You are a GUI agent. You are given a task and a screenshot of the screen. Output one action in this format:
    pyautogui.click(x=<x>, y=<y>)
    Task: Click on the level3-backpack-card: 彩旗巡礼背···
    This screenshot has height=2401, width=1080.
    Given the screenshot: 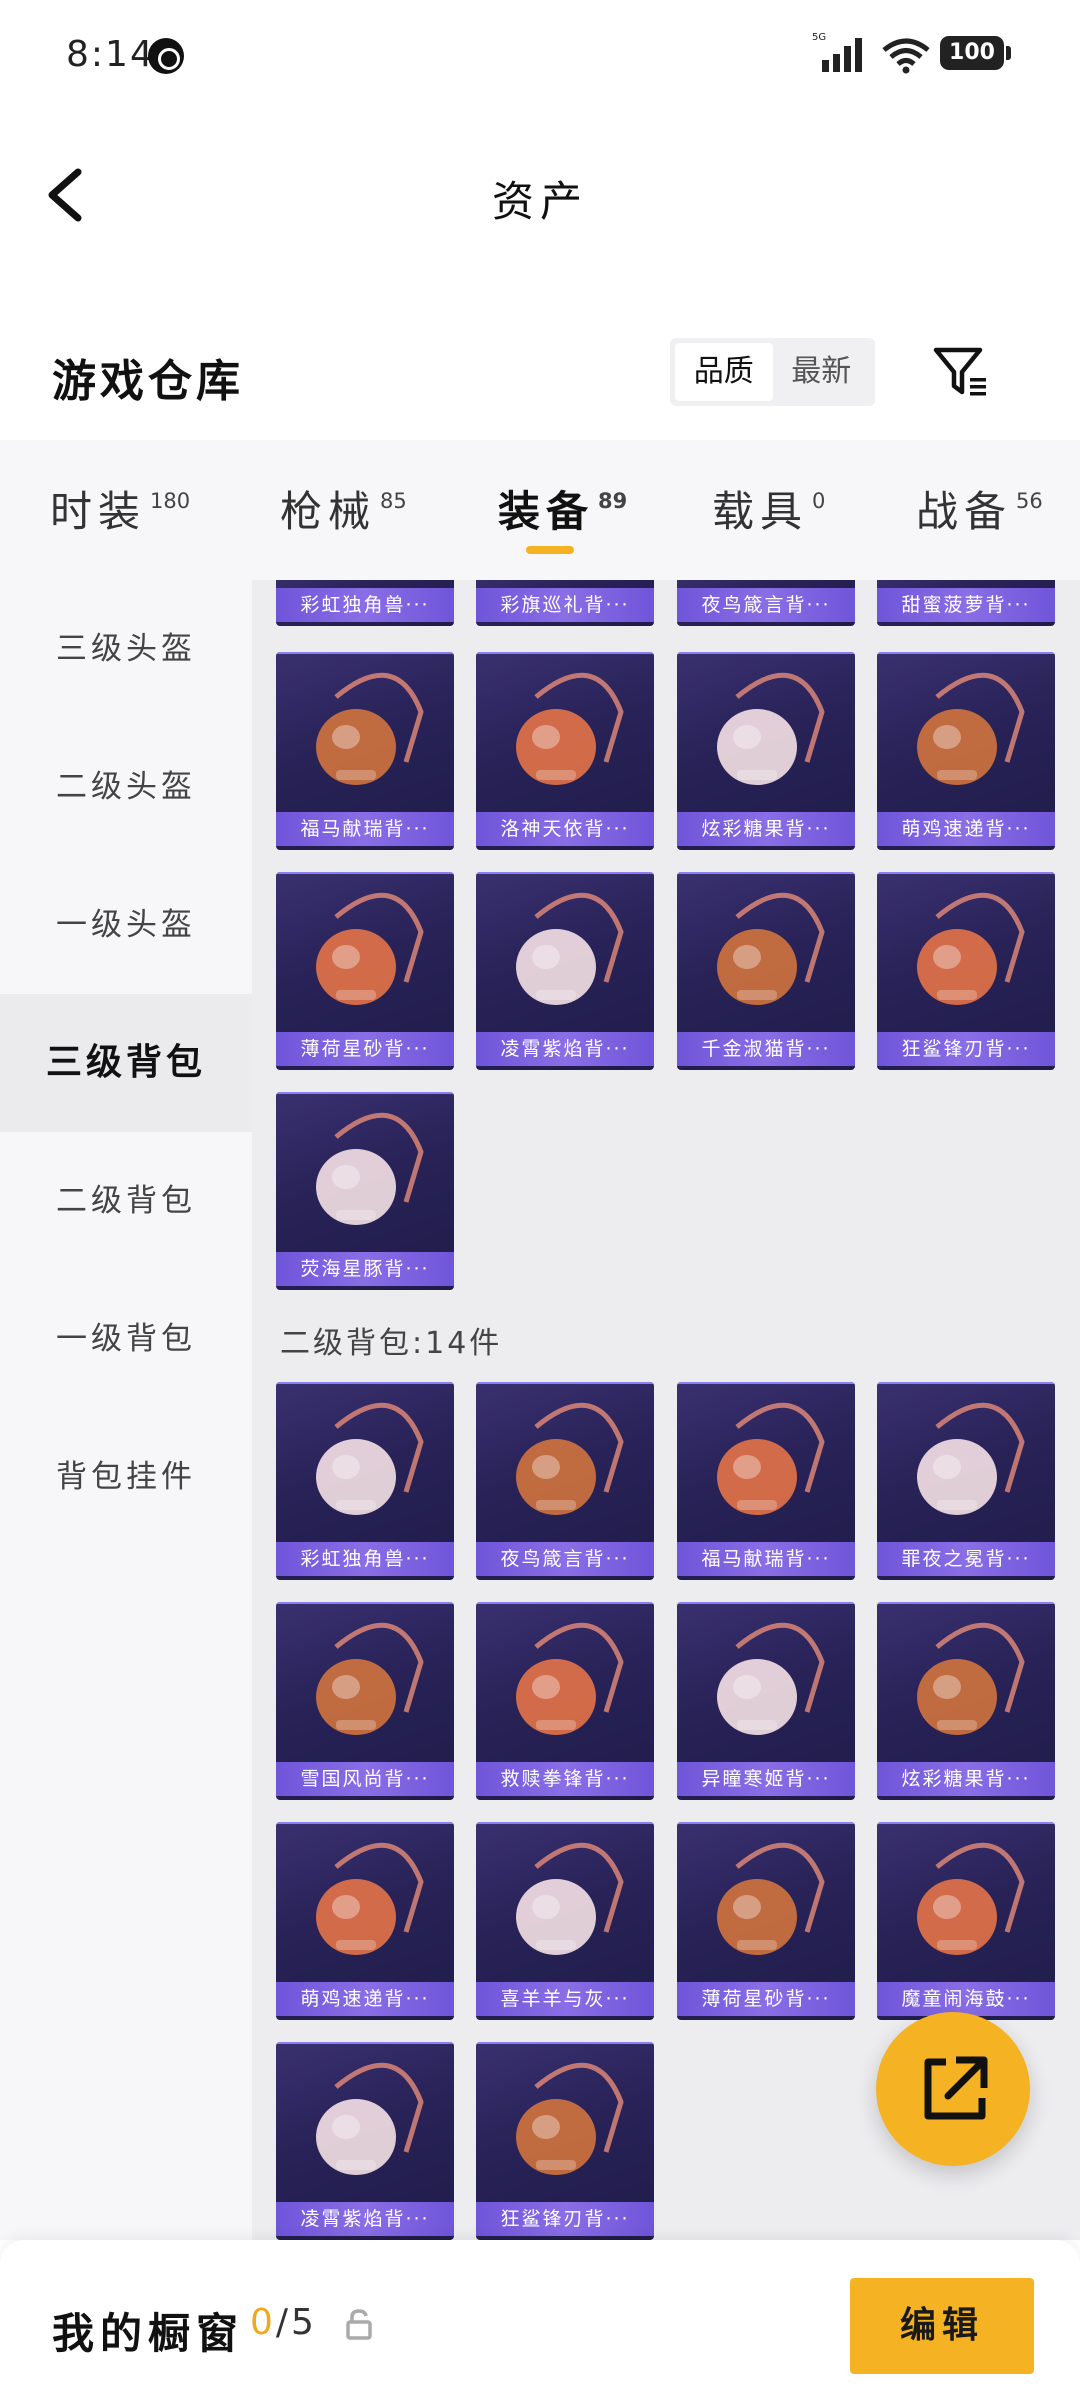 What is the action you would take?
    pyautogui.click(x=565, y=603)
    